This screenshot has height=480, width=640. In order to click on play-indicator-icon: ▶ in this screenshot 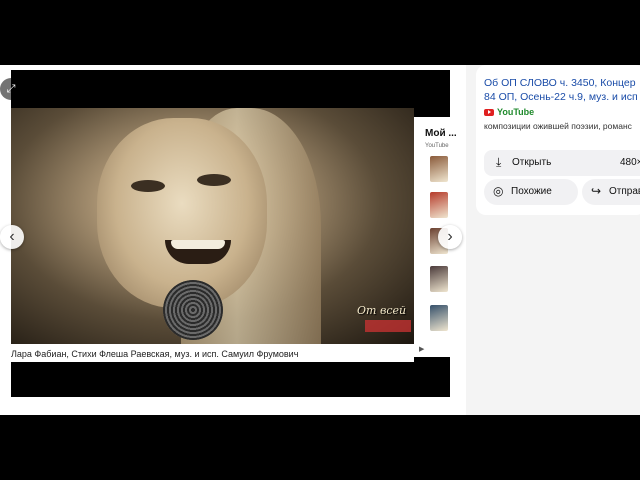, I will do `click(422, 349)`.